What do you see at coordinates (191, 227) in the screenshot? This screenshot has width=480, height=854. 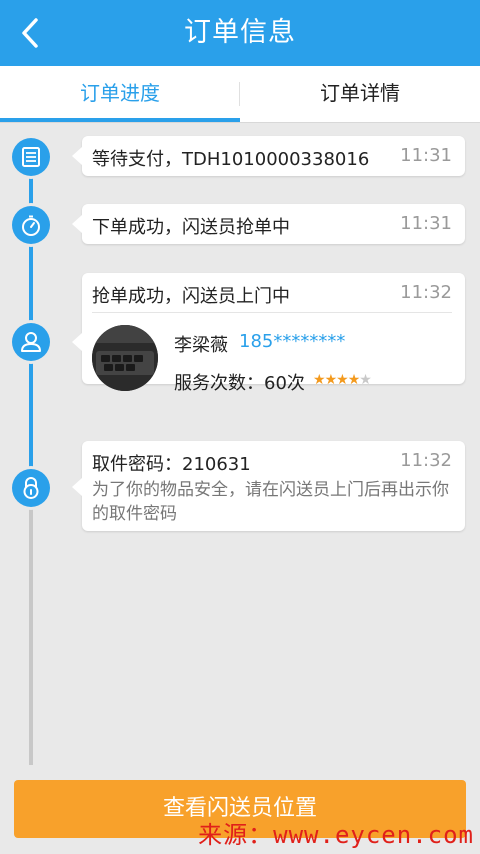 I see `timeline-text: 下单成功，闪送员抢单中` at bounding box center [191, 227].